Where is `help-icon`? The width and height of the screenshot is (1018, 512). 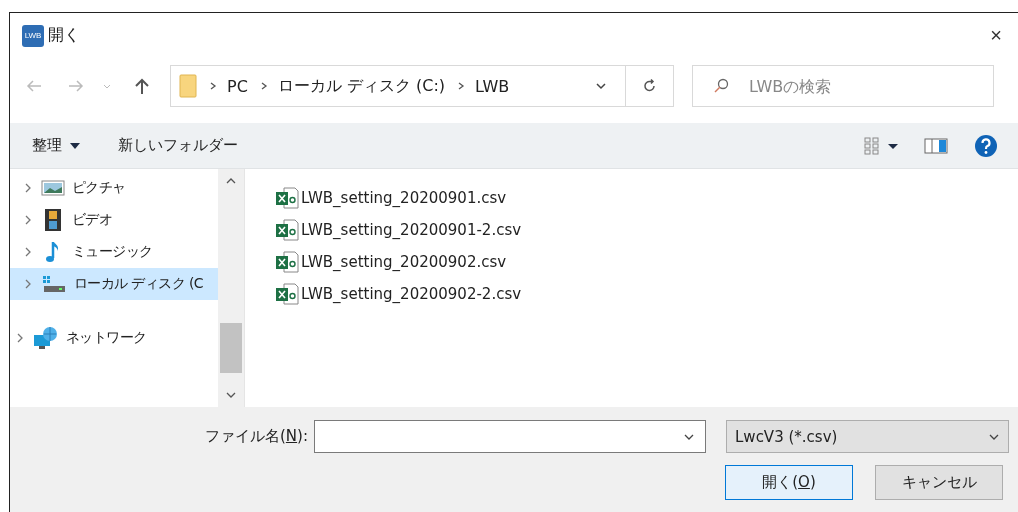
help-icon is located at coordinates (986, 145).